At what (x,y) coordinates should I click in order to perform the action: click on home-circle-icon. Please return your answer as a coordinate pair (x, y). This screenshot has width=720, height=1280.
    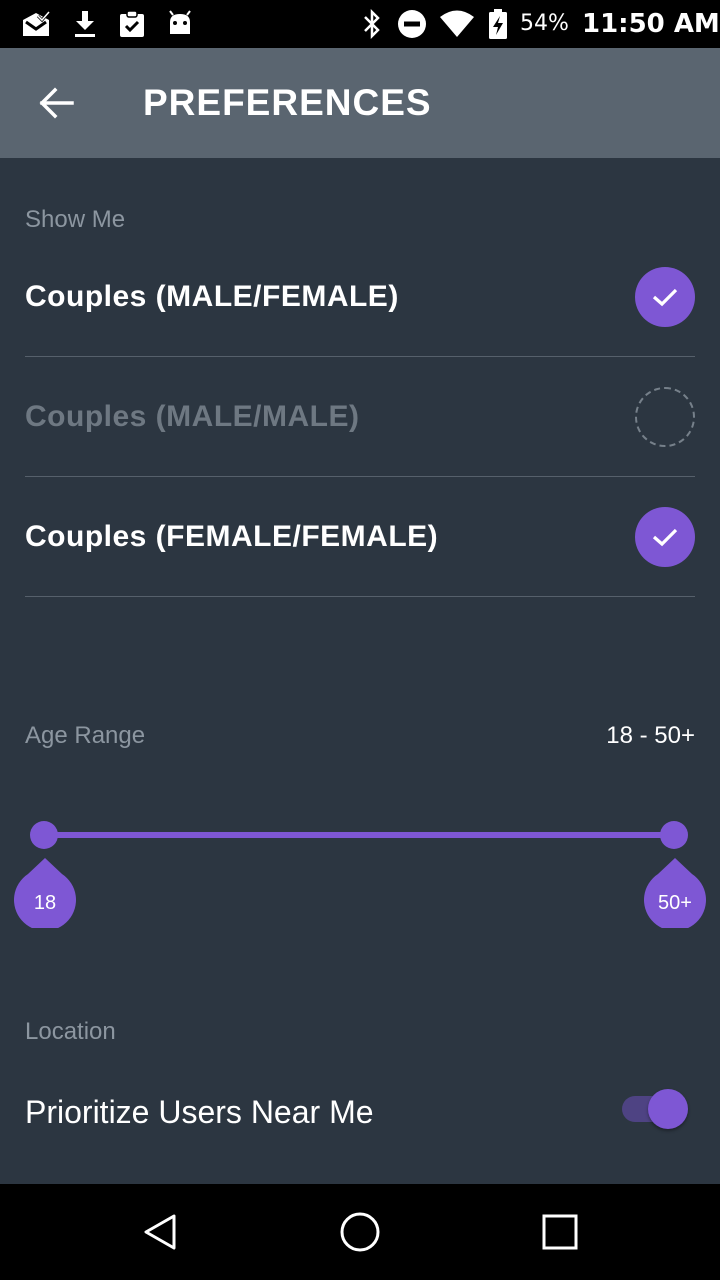
    Looking at the image, I should click on (360, 1232).